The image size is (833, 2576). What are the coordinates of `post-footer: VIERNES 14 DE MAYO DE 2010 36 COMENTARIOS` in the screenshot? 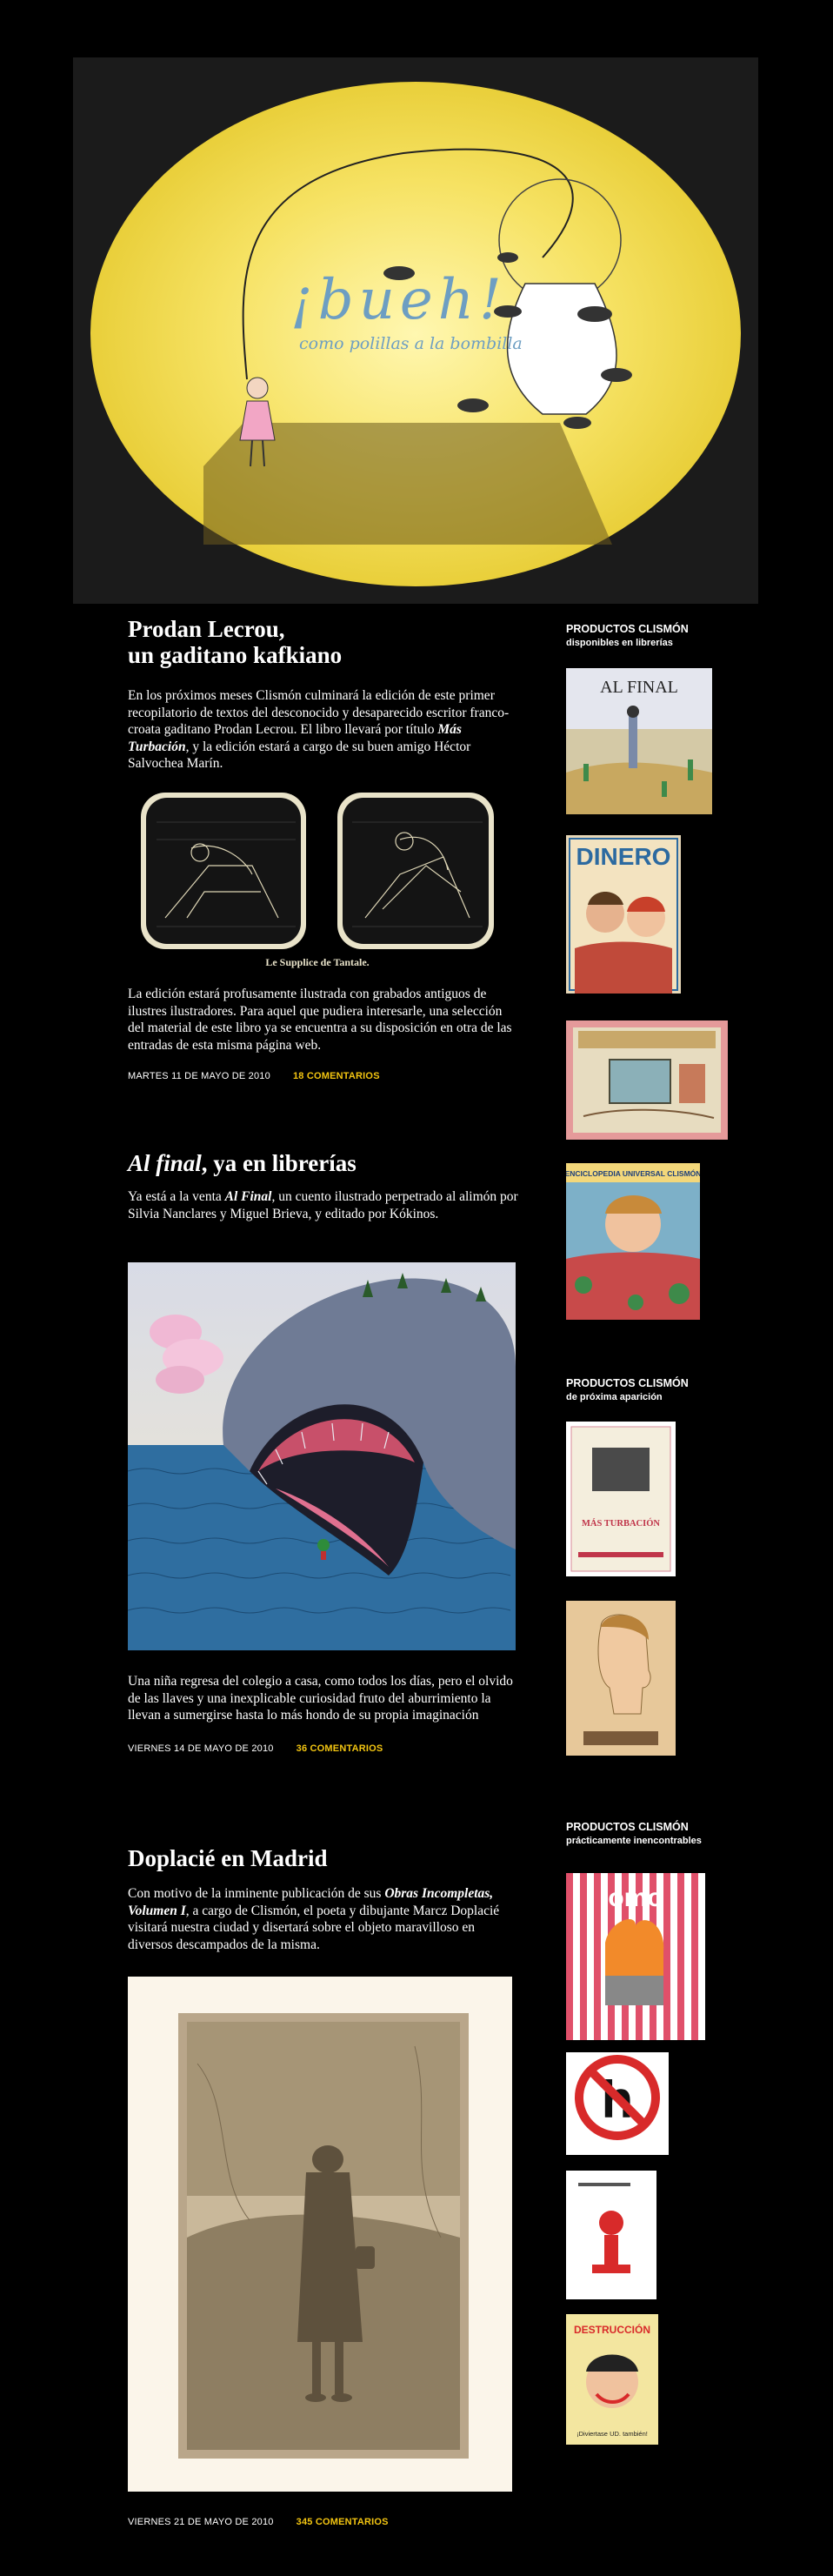 It's located at (324, 1748).